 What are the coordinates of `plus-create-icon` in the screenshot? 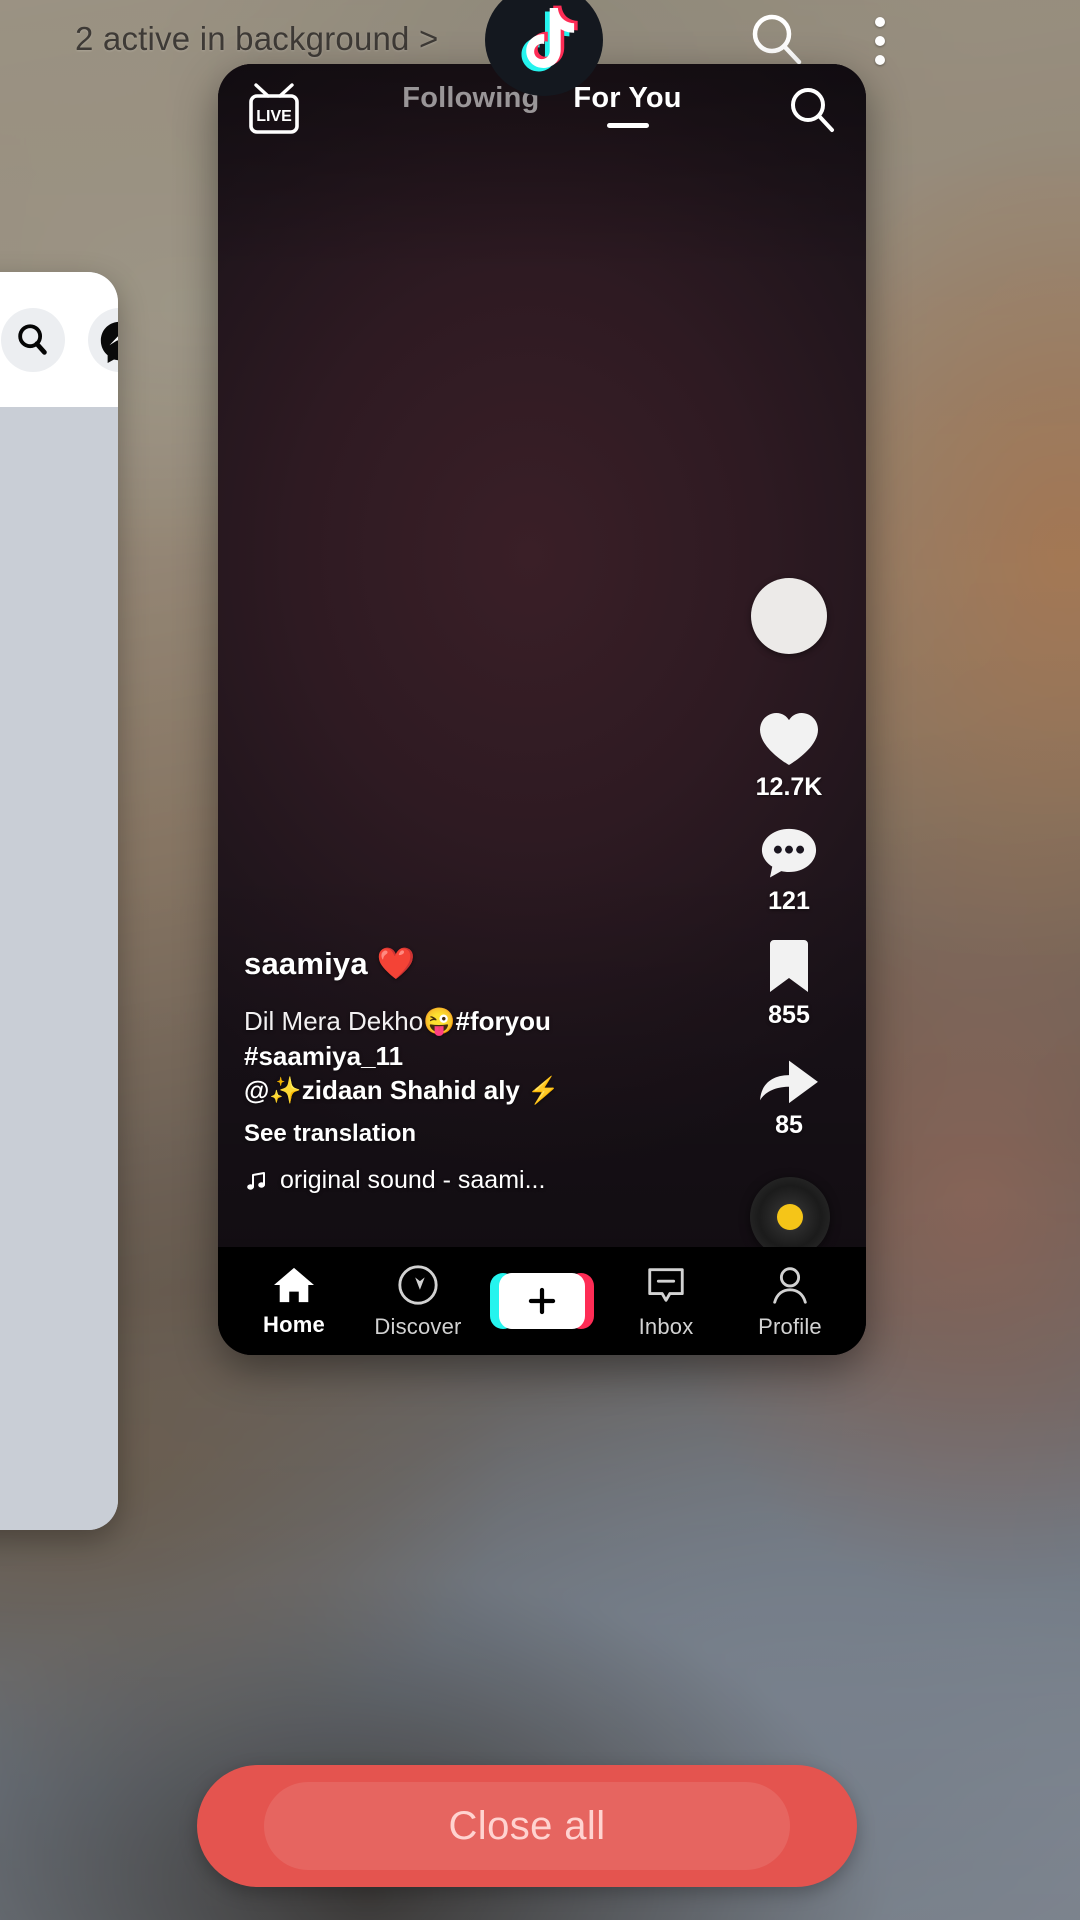 It's located at (542, 1301).